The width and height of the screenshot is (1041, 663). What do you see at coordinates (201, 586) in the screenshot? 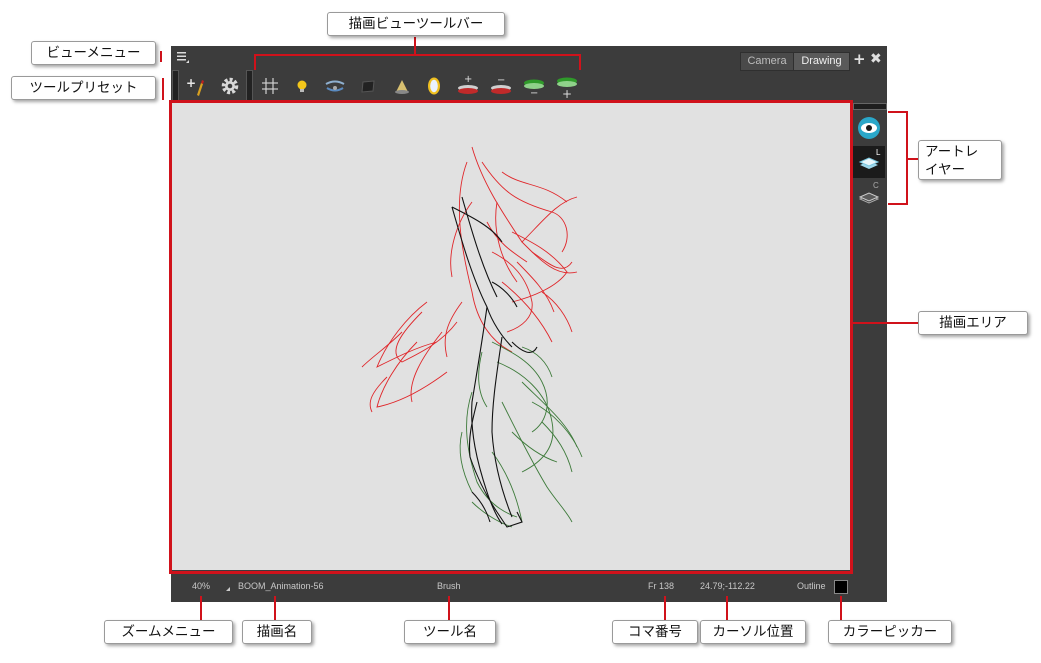
I see `zoom-menu: 40%` at bounding box center [201, 586].